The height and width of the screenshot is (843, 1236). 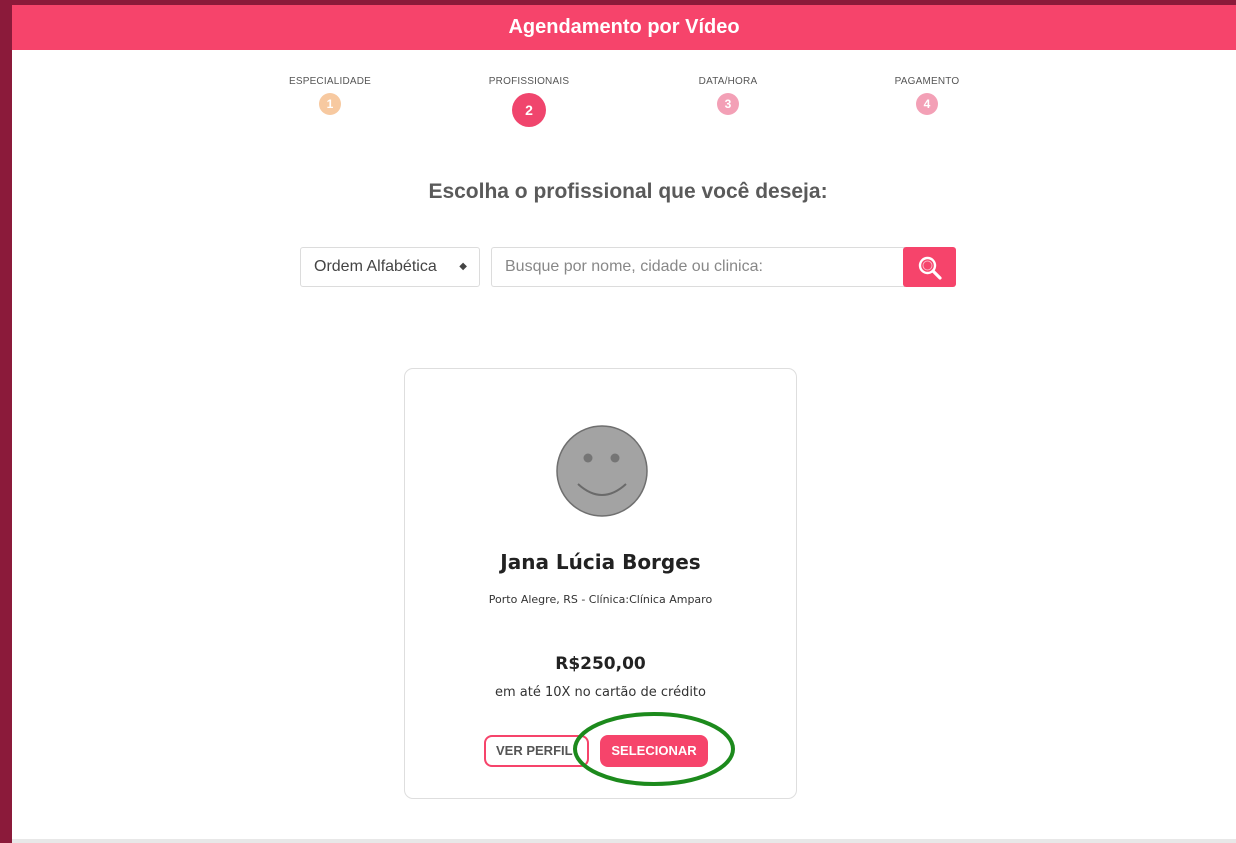 I want to click on step-pagamento: PAGAMENTO 4, so click(x=927, y=95).